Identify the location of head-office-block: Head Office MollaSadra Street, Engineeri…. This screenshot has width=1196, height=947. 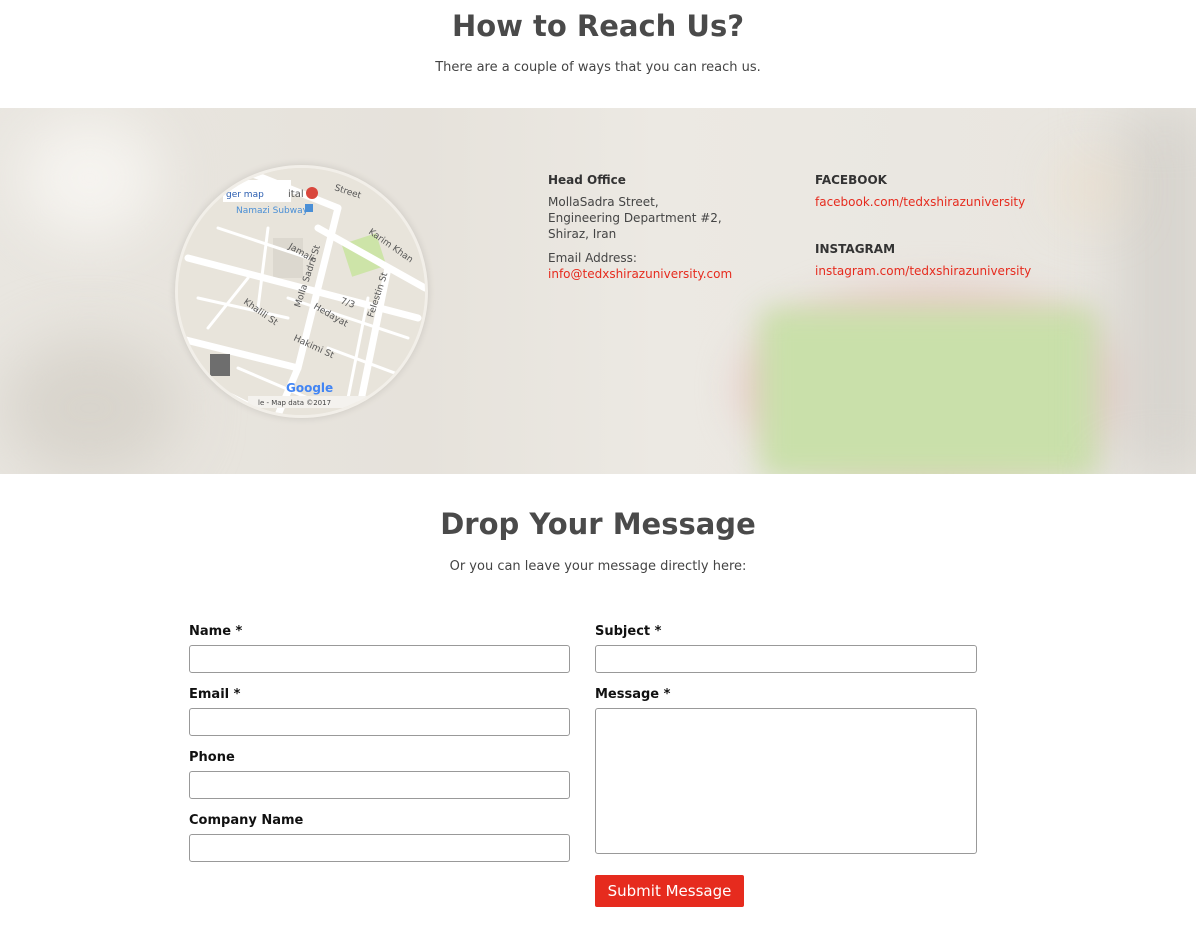
(663, 227).